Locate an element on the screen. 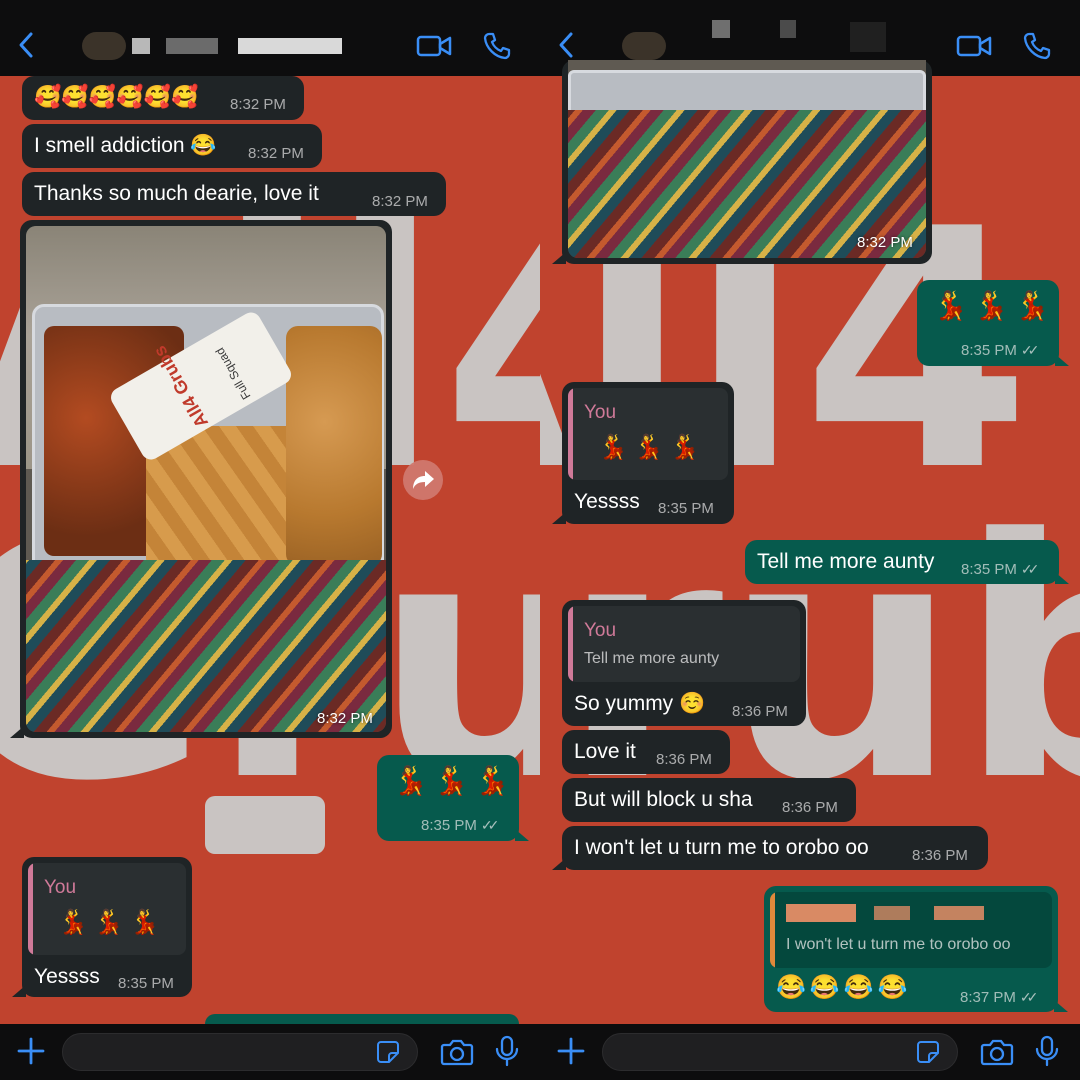  chat-header is located at coordinates (270, 38).